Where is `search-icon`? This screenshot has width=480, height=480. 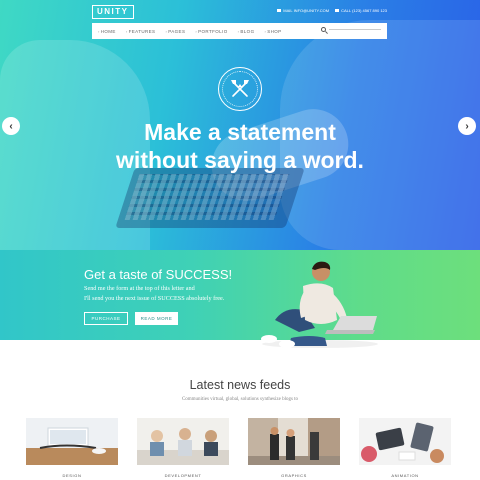
search-icon is located at coordinates (323, 29).